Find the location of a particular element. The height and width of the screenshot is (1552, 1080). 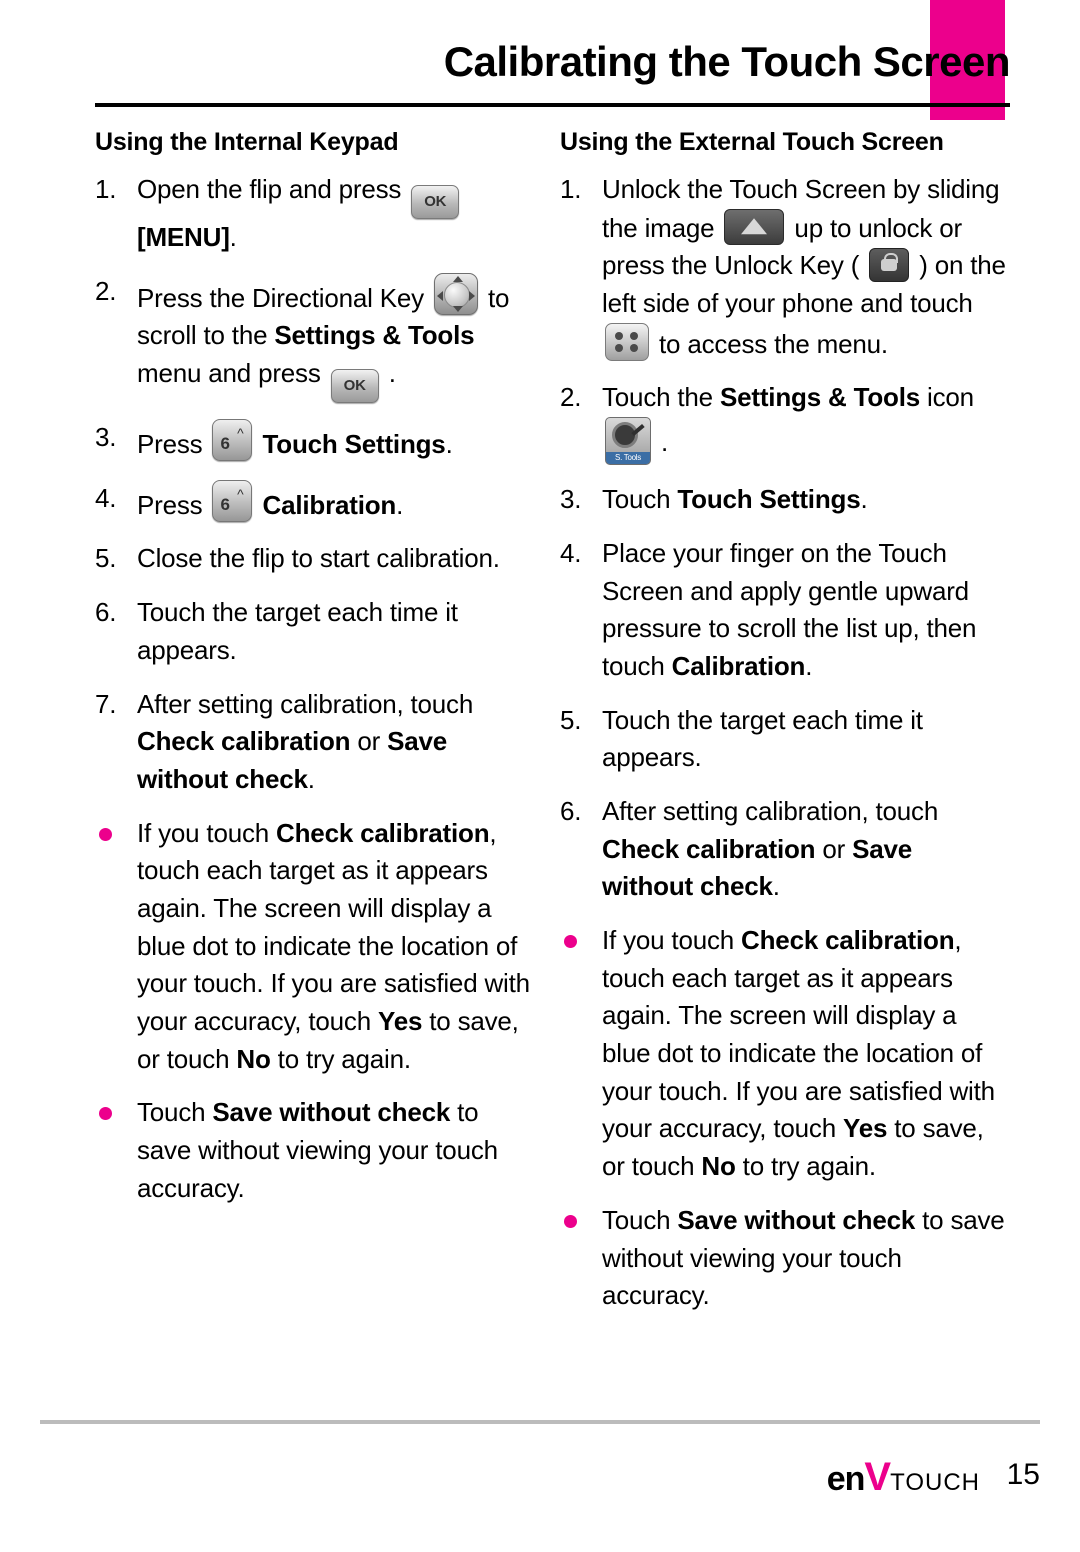

body-text: Touch the is located at coordinates (661, 397).